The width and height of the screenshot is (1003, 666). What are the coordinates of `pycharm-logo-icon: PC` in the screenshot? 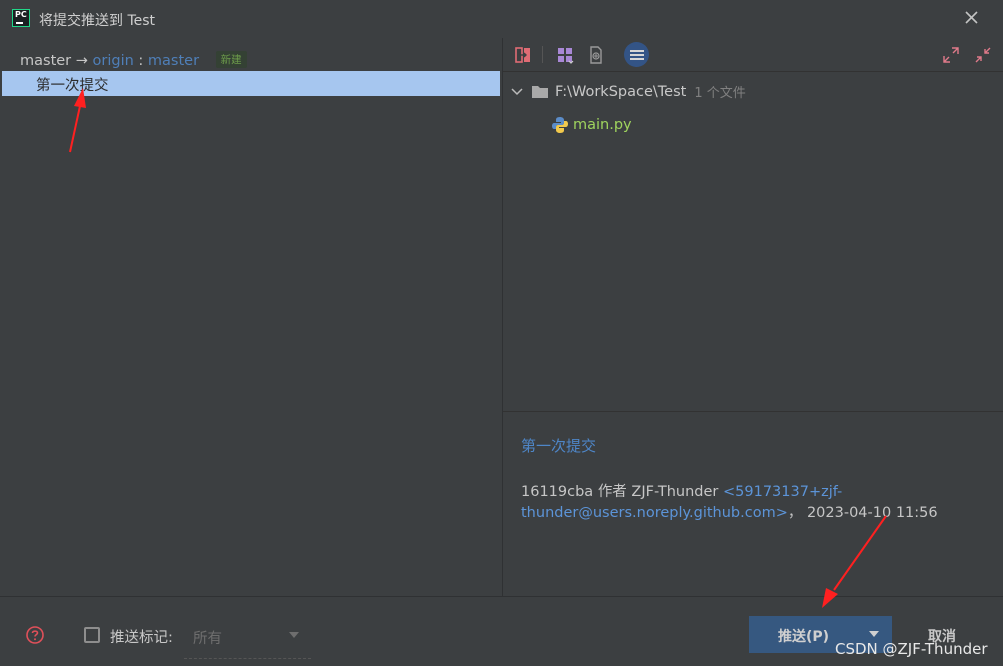 It's located at (21, 18).